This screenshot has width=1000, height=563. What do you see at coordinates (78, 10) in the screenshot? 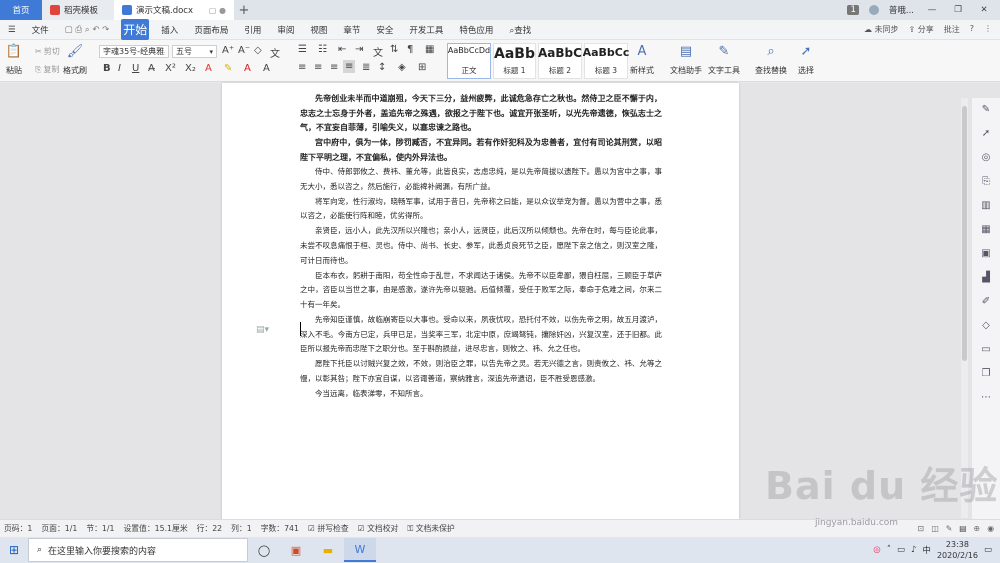
I see `tab-template: 稻壳模板` at bounding box center [78, 10].